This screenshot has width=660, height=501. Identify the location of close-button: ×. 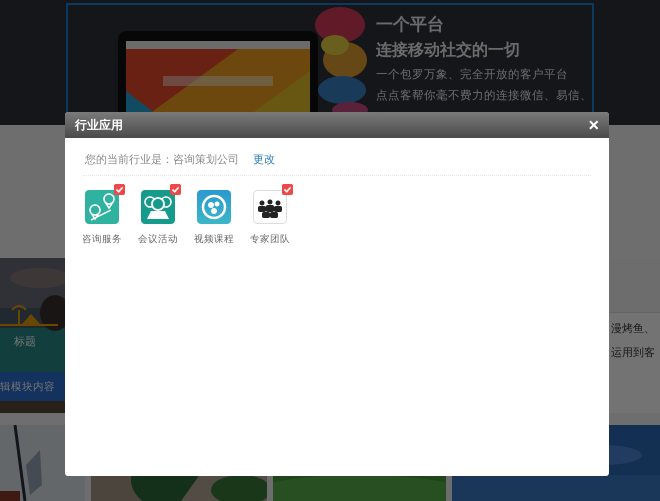
(593, 125).